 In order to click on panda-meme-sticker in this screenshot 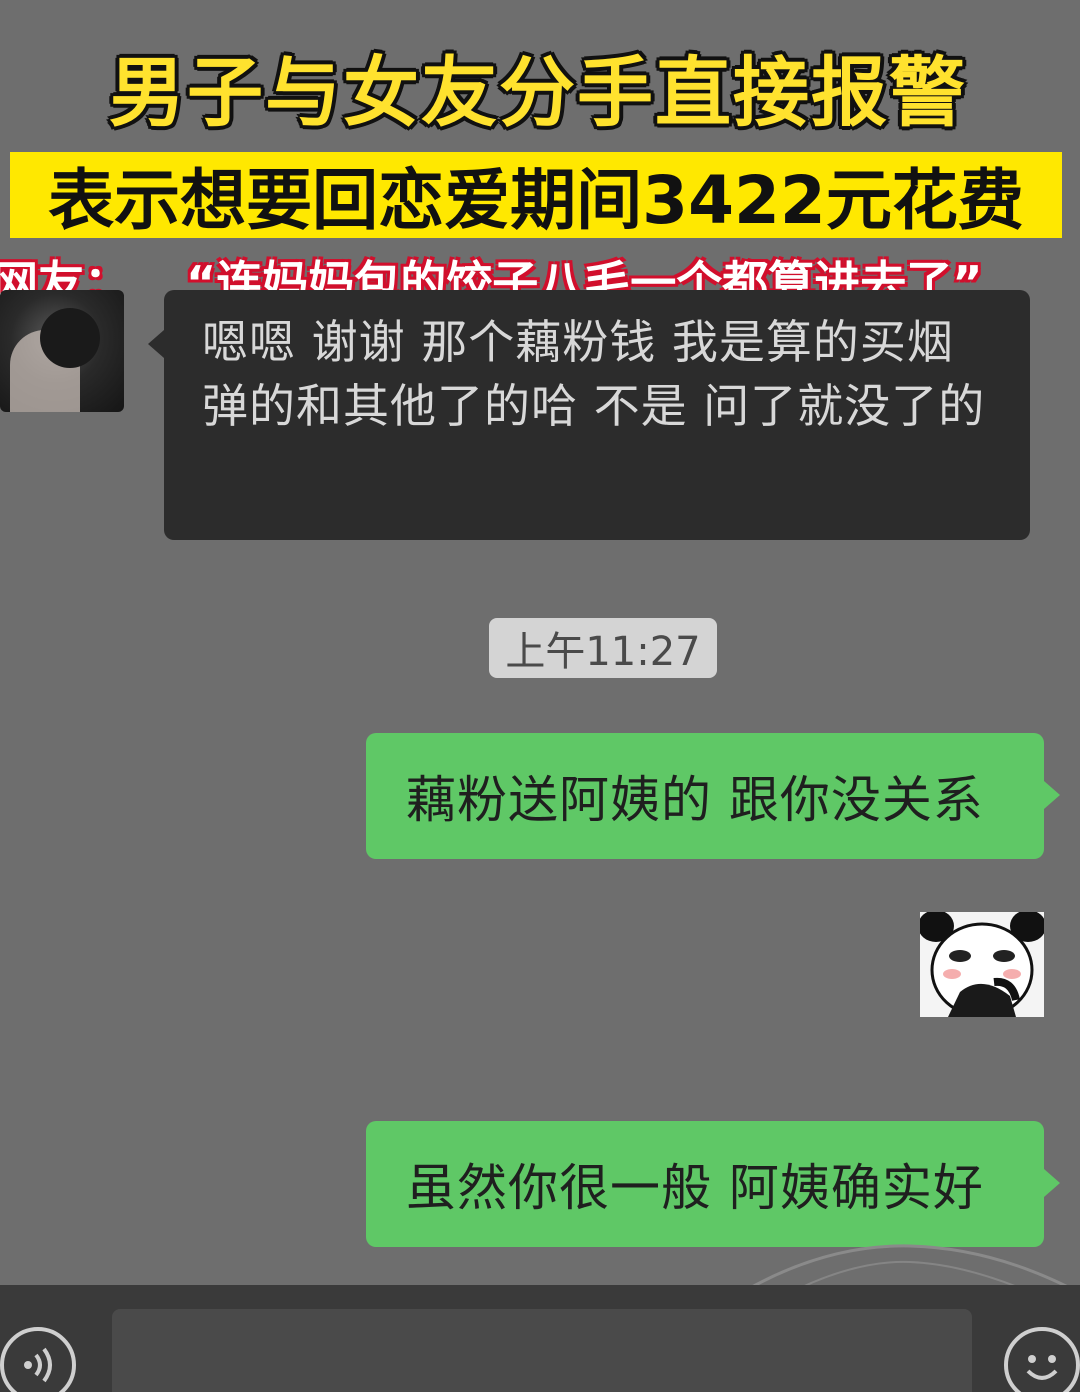, I will do `click(982, 964)`.